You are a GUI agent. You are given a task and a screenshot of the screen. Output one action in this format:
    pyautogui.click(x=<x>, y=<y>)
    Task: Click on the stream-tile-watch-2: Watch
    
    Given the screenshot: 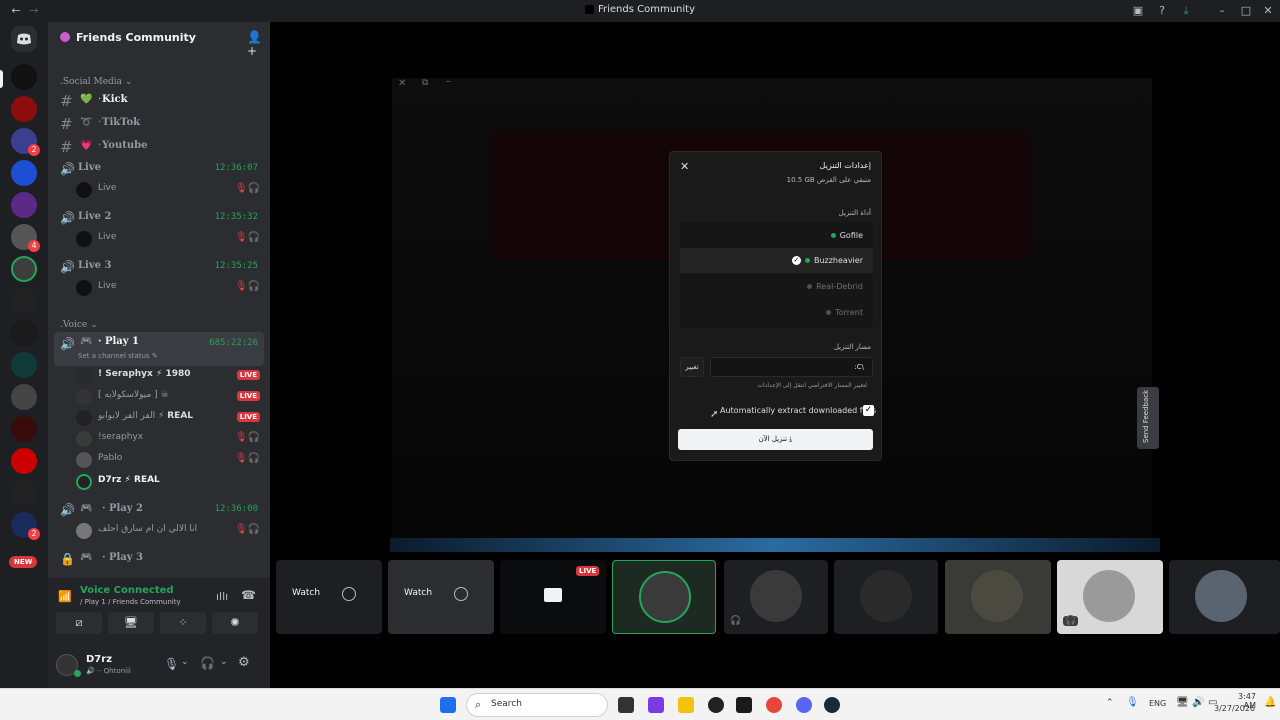 What is the action you would take?
    pyautogui.click(x=441, y=597)
    